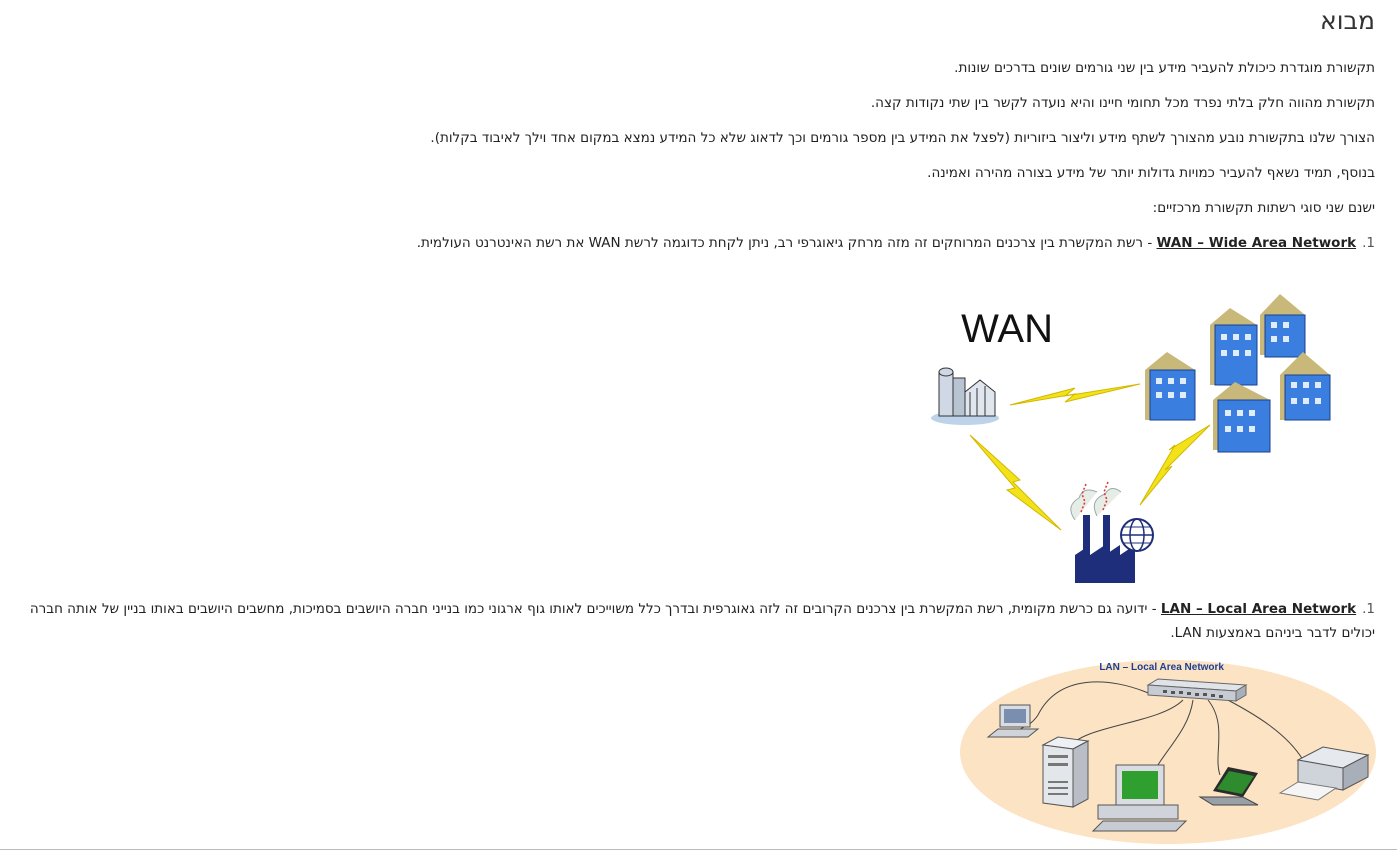 This screenshot has height=851, width=1397. I want to click on lan-term-link: LAN – Local Area Network, so click(1258, 609).